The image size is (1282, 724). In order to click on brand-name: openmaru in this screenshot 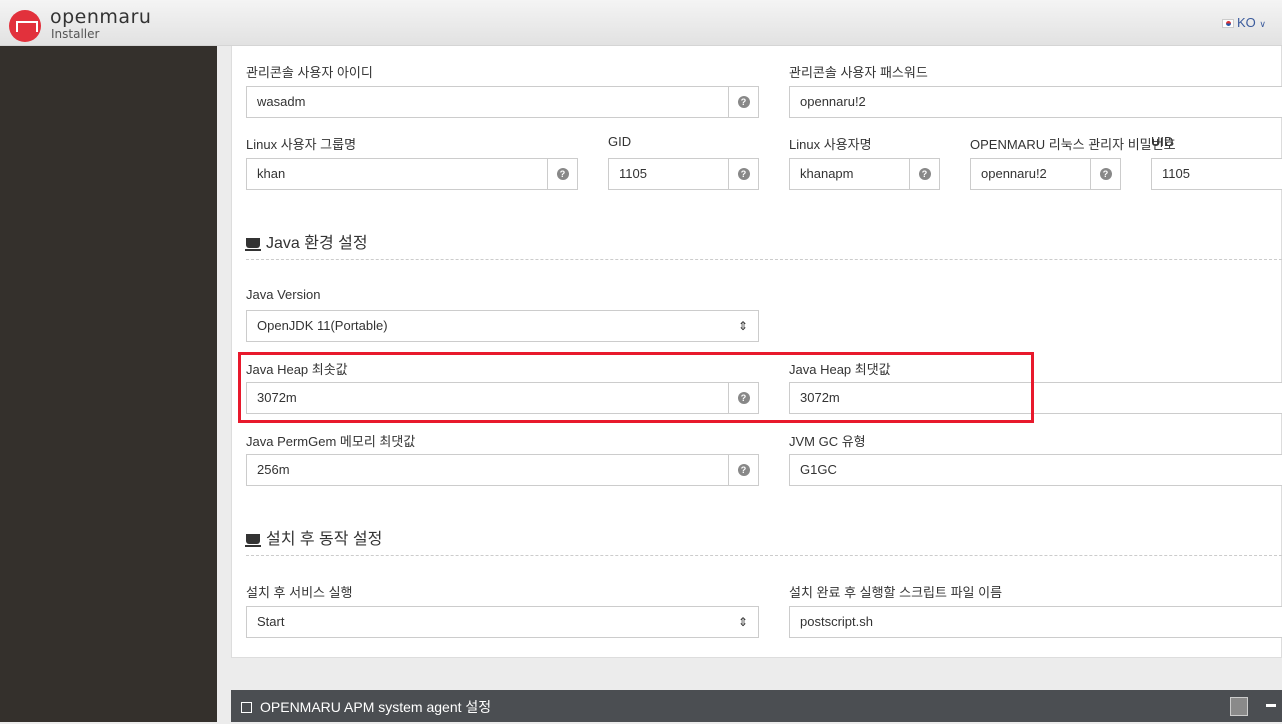, I will do `click(101, 17)`.